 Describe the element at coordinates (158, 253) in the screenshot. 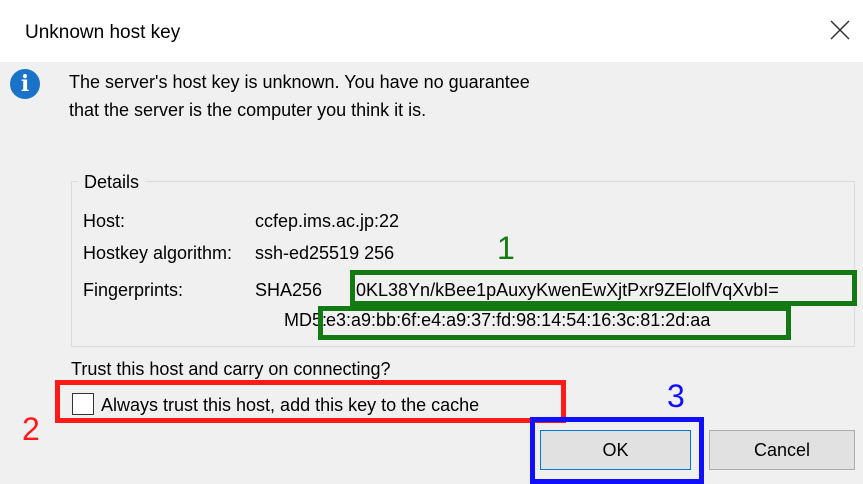

I see `algorithm-label: Hostkey algorithm:` at that location.